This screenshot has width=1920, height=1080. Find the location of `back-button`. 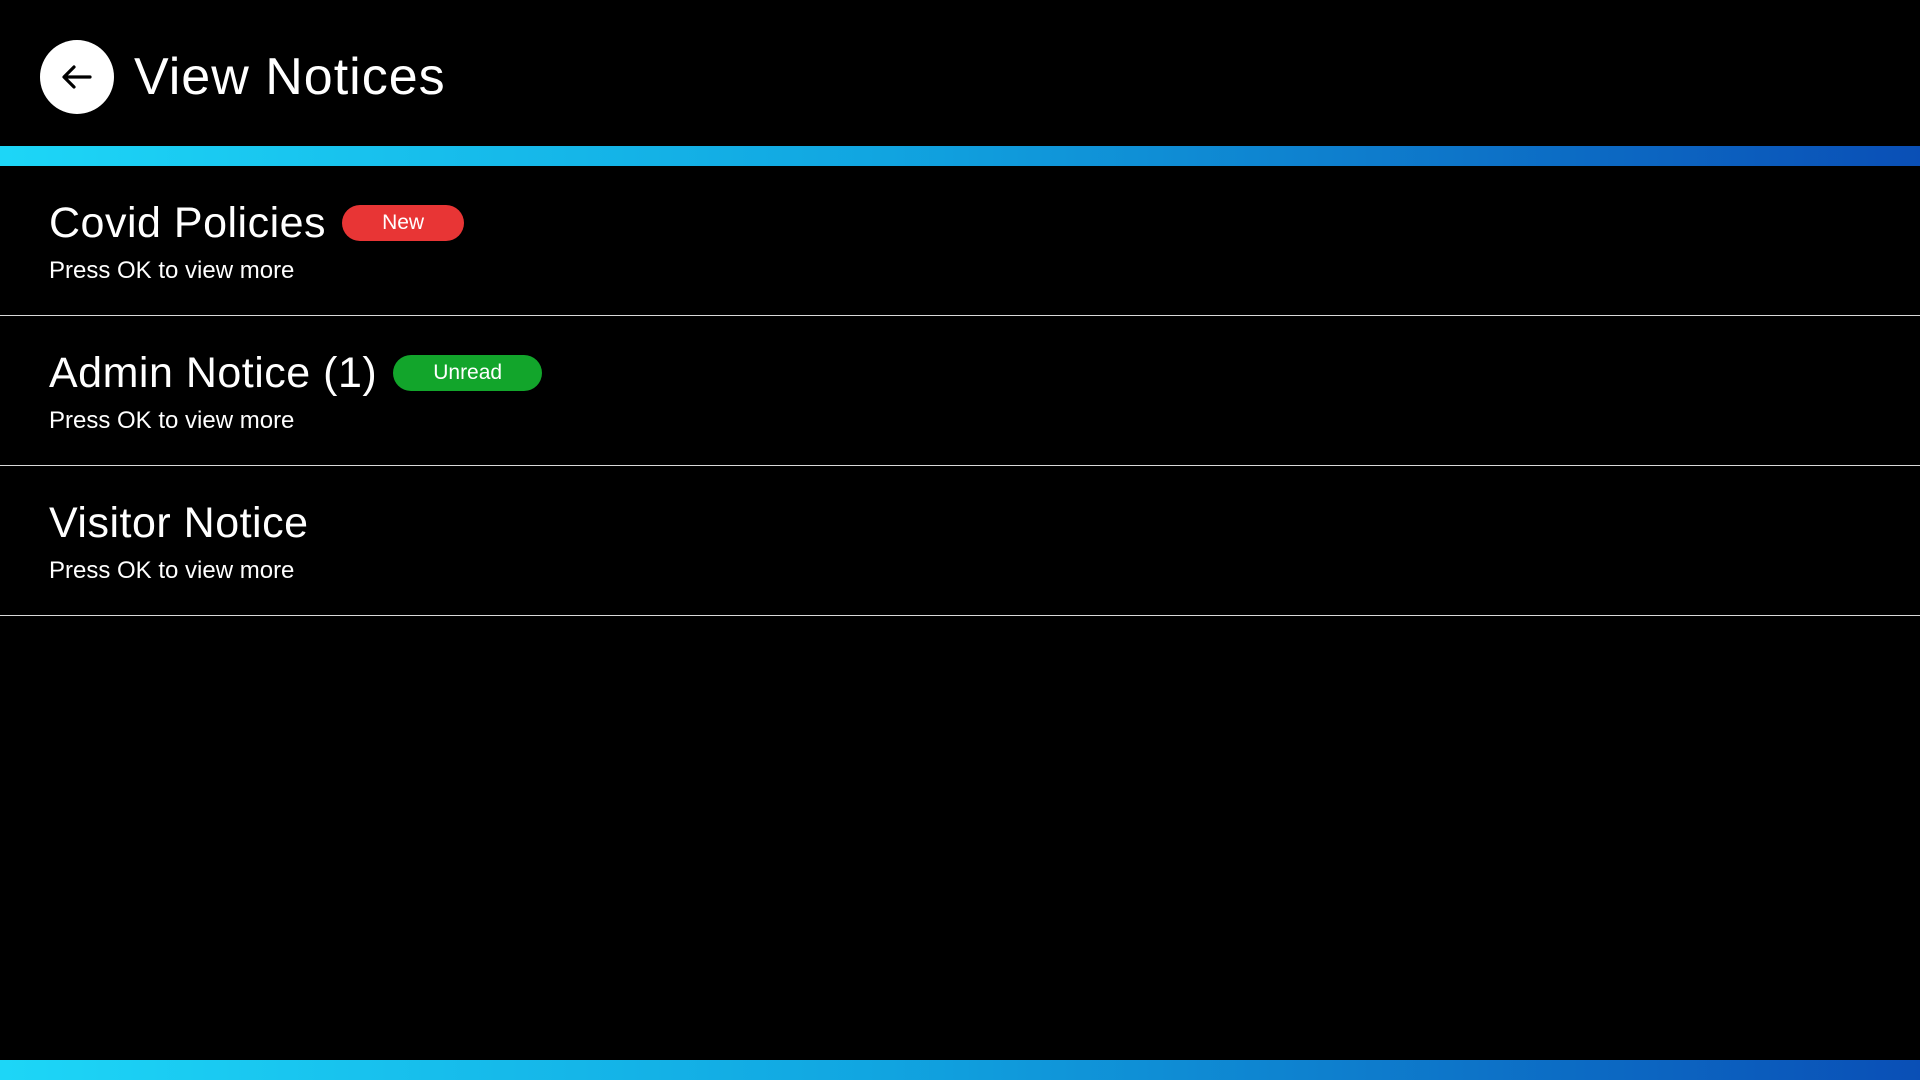

back-button is located at coordinates (77, 77).